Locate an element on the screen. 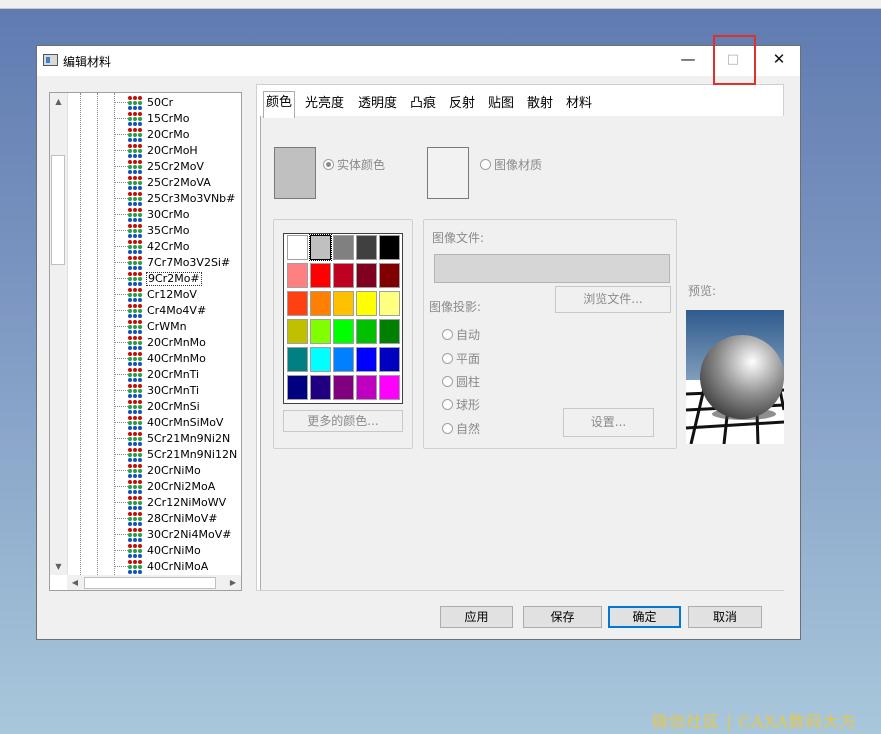  image-material-swatch is located at coordinates (448, 173).